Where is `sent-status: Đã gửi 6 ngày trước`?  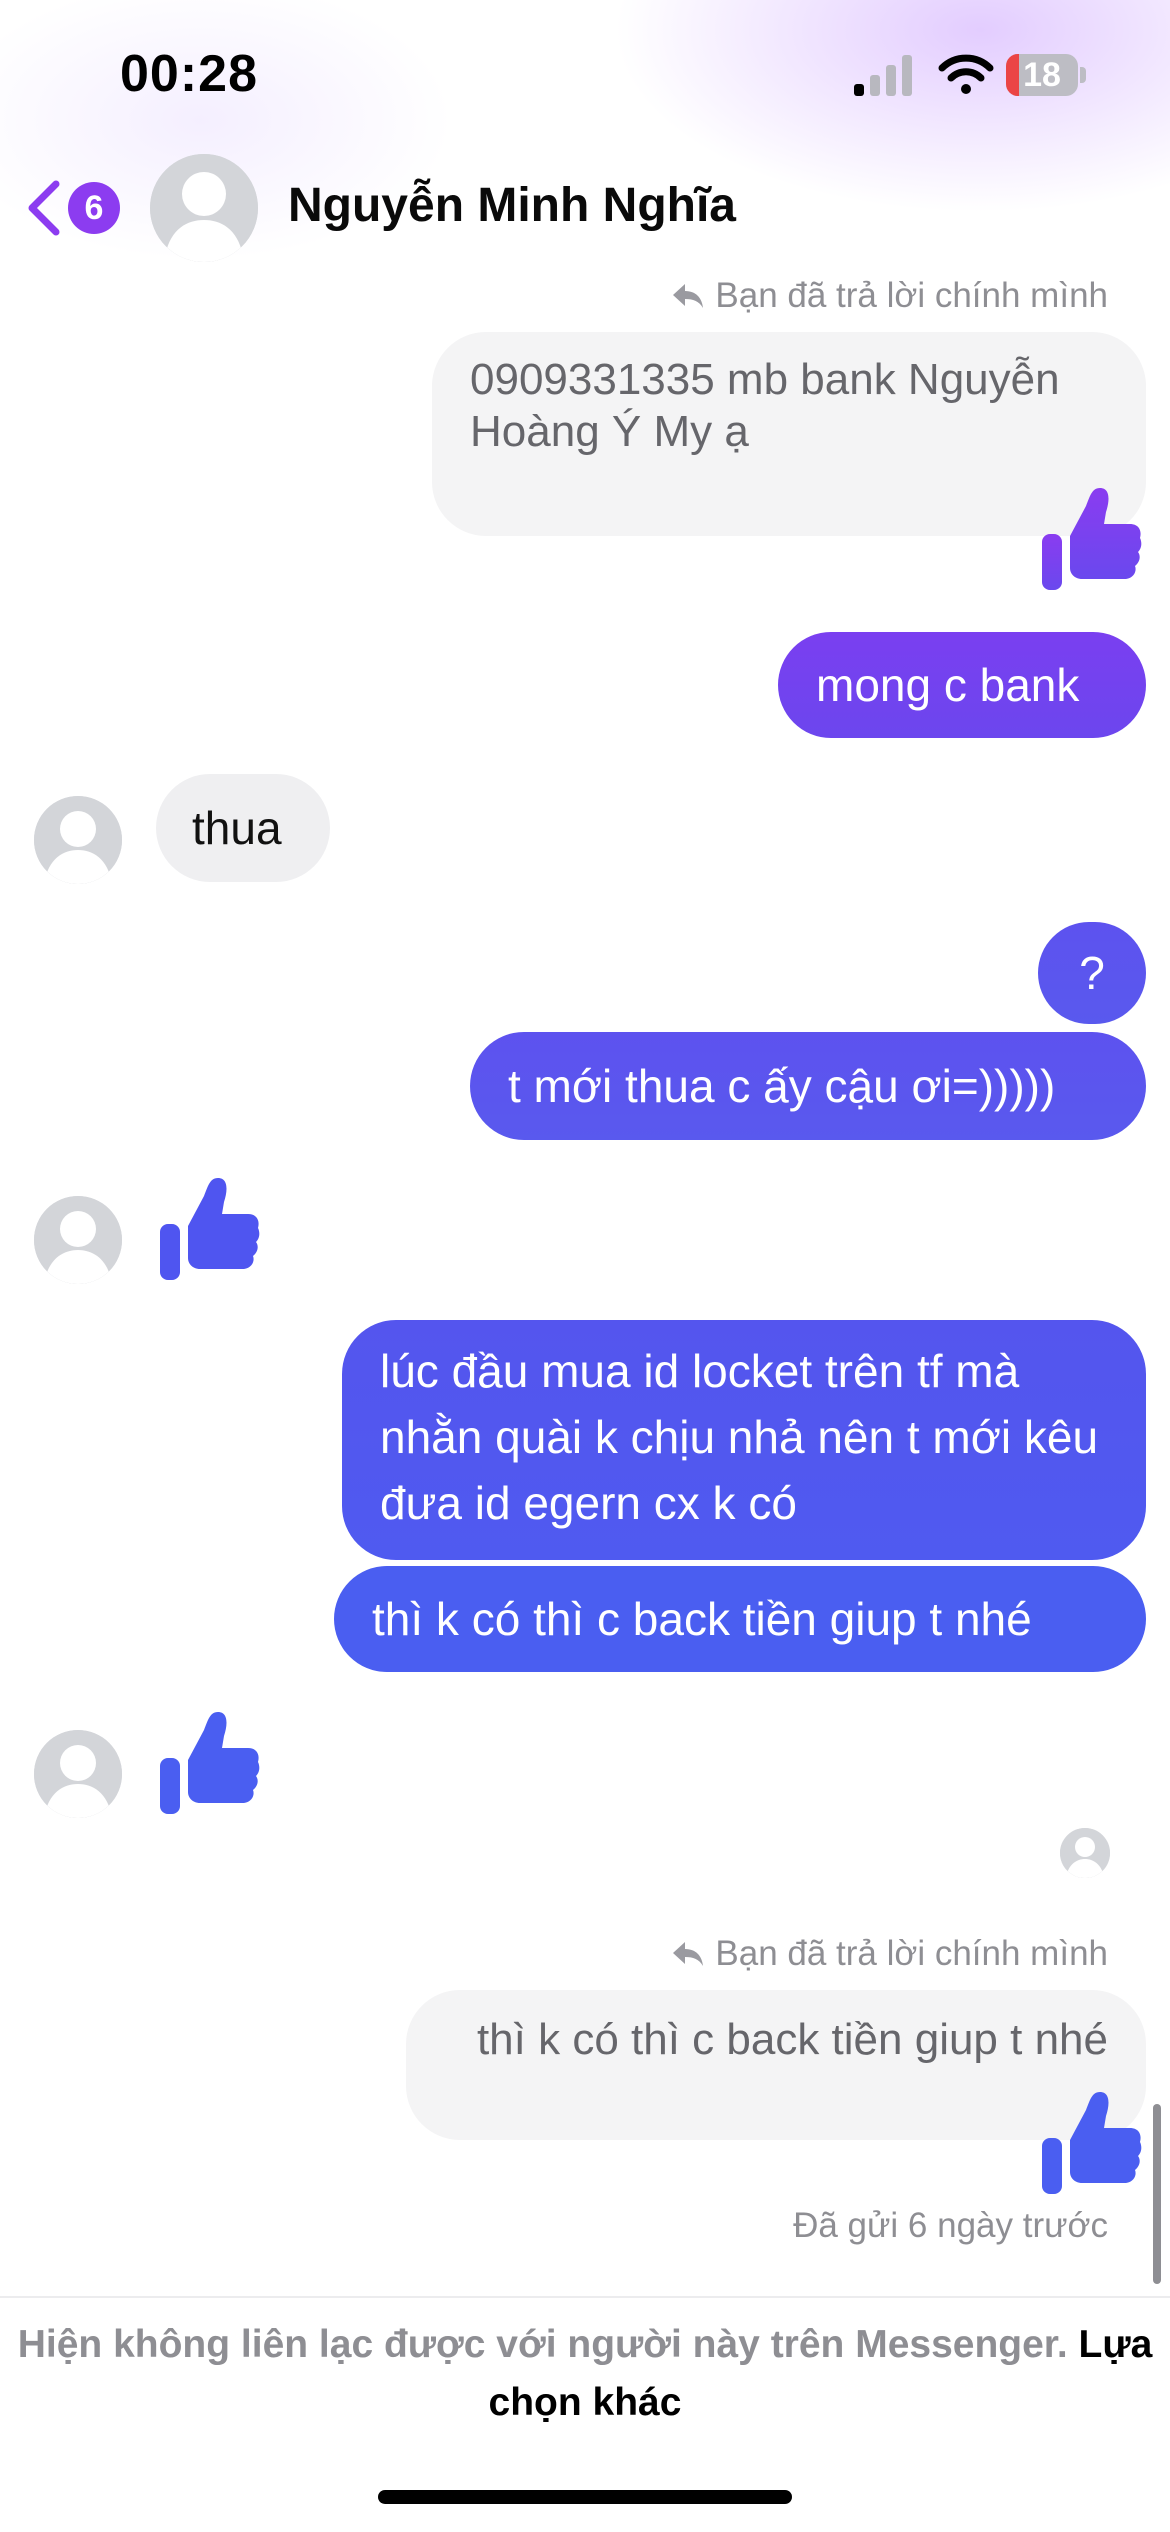 sent-status: Đã gửi 6 ngày trước is located at coordinates (950, 2225).